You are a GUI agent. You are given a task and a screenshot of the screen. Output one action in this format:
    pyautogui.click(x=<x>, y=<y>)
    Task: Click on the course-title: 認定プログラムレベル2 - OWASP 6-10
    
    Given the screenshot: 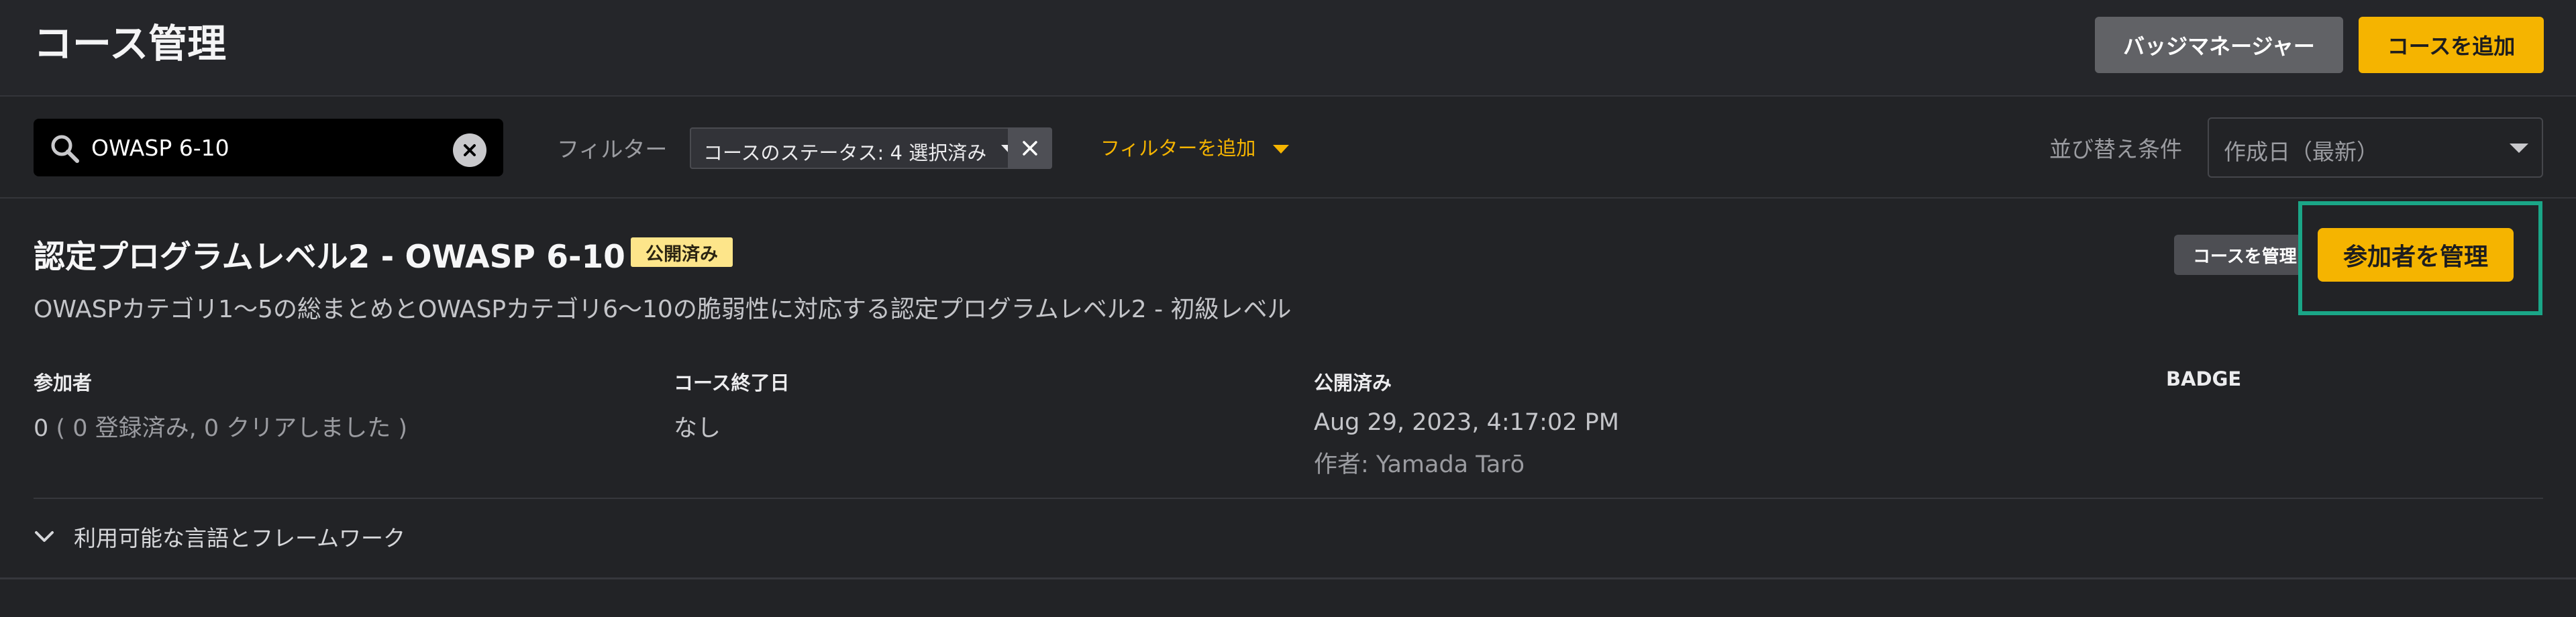 What is the action you would take?
    pyautogui.click(x=329, y=257)
    